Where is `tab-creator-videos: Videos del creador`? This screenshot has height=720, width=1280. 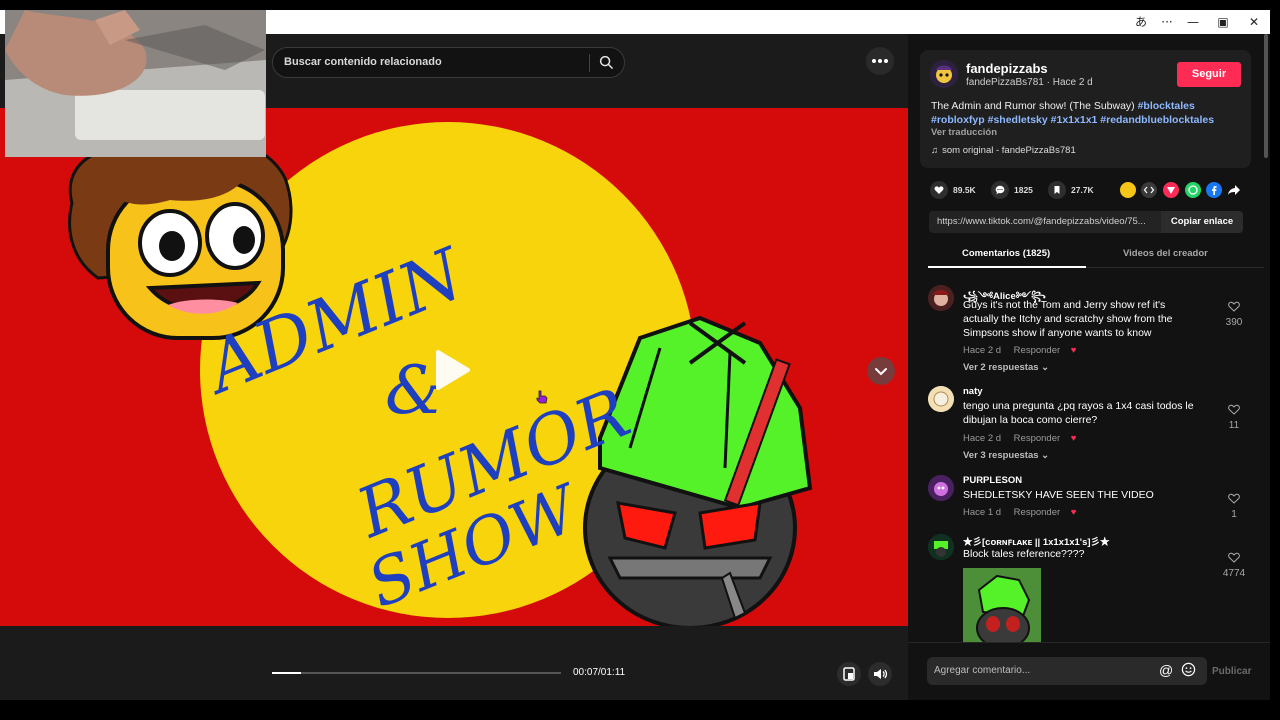 tab-creator-videos: Videos del creador is located at coordinates (1165, 253).